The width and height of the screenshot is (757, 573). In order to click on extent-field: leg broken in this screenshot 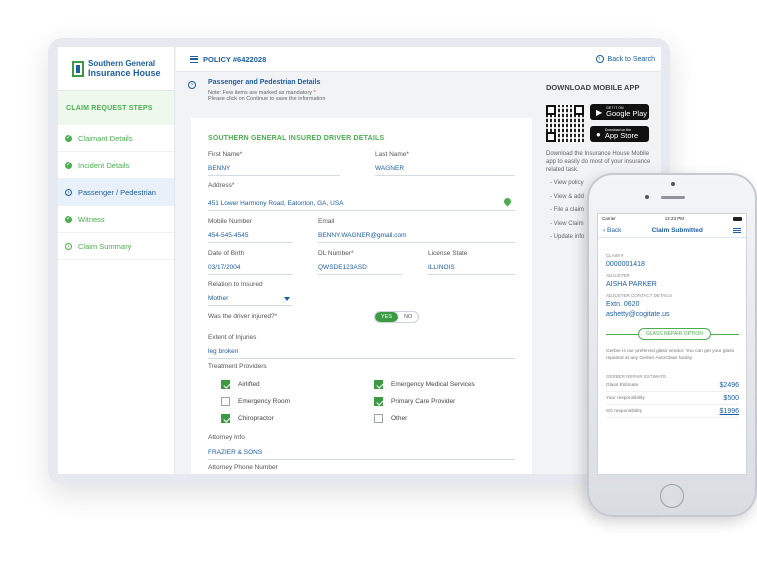, I will do `click(361, 353)`.